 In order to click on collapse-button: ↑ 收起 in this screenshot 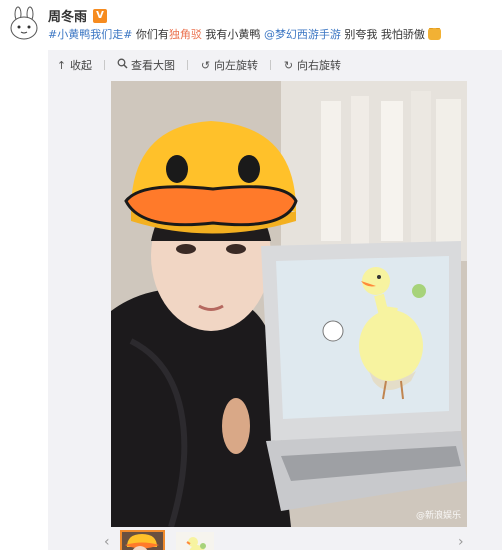, I will do `click(74, 65)`.